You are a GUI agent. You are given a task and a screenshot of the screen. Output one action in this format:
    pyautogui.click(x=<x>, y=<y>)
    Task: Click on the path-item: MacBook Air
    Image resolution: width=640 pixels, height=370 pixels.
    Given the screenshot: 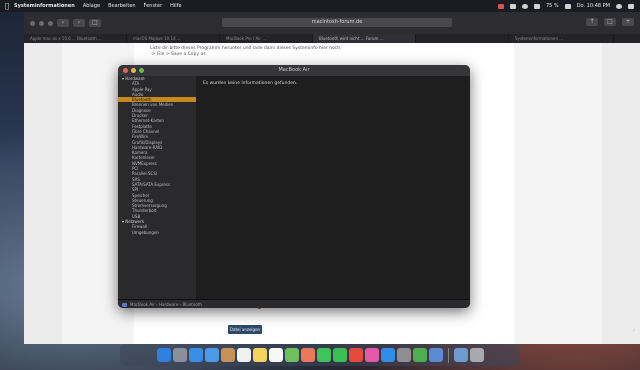 What is the action you would take?
    pyautogui.click(x=142, y=304)
    